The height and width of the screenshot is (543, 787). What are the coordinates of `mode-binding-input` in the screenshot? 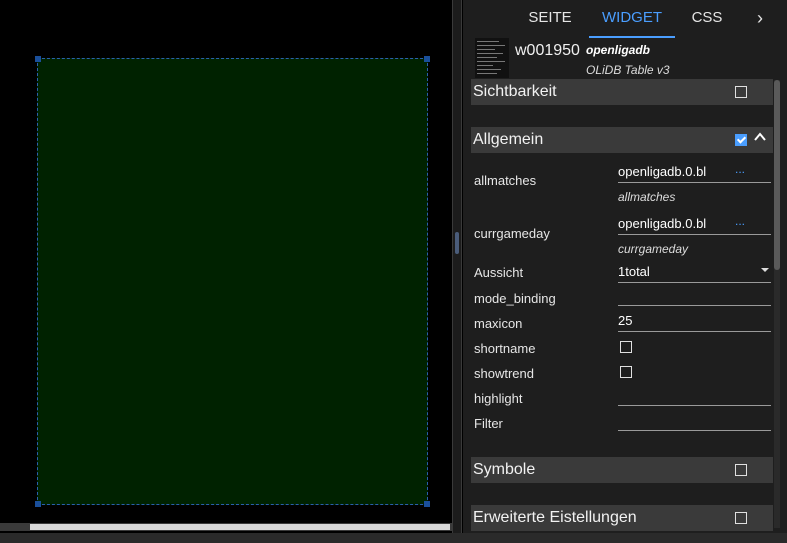 It's located at (694, 295).